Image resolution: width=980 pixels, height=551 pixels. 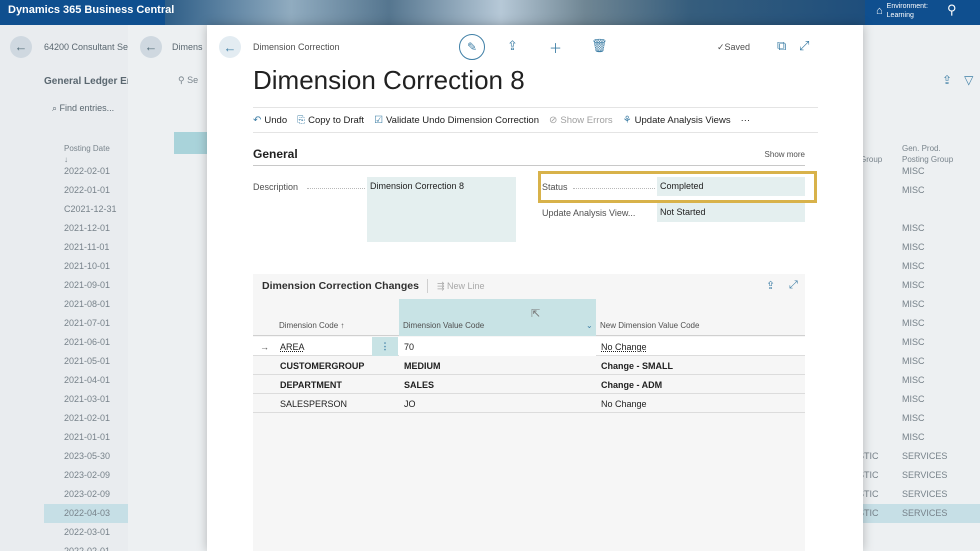 What do you see at coordinates (529, 365) in the screenshot?
I see `table-row: CUSTOMERGROUP MEDIUM Change - SMALL` at bounding box center [529, 365].